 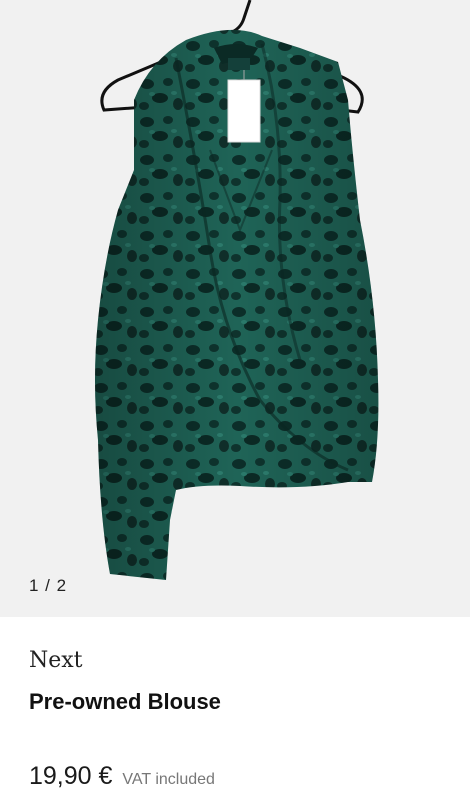 I want to click on product-price: 19,90 €, so click(x=71, y=776).